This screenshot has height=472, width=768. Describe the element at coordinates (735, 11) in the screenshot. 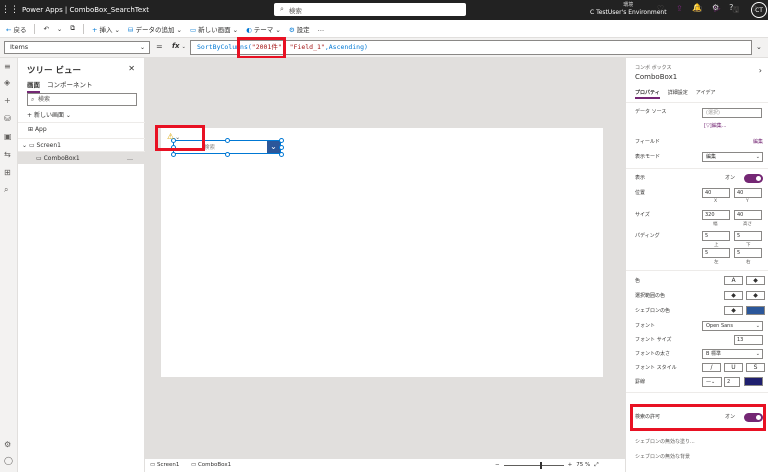

I see `save-icon: 🖫` at that location.